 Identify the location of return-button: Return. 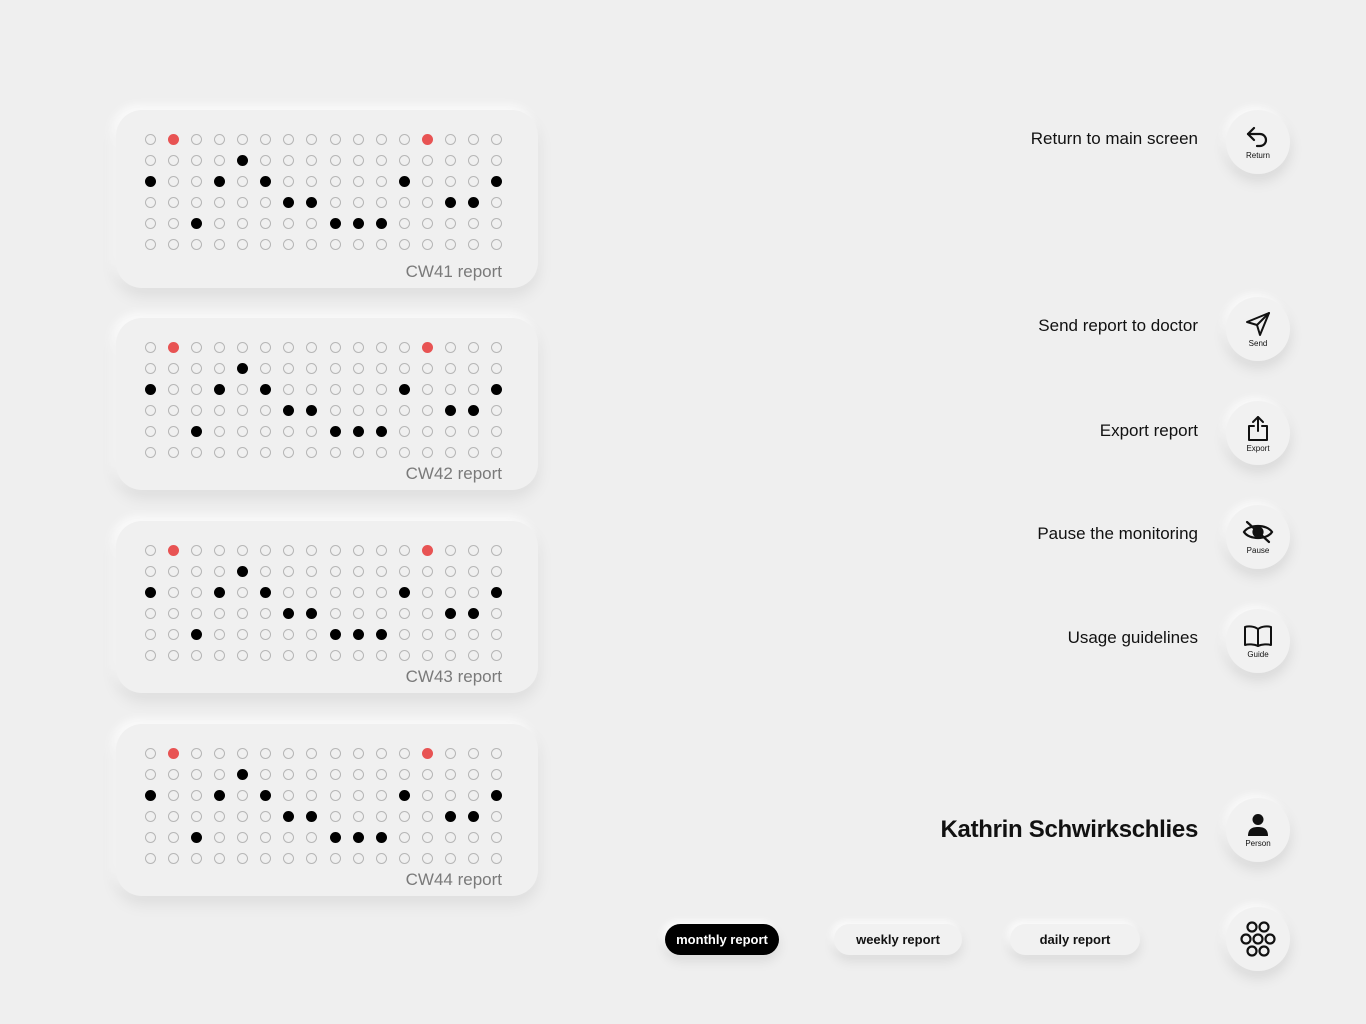
(1258, 142).